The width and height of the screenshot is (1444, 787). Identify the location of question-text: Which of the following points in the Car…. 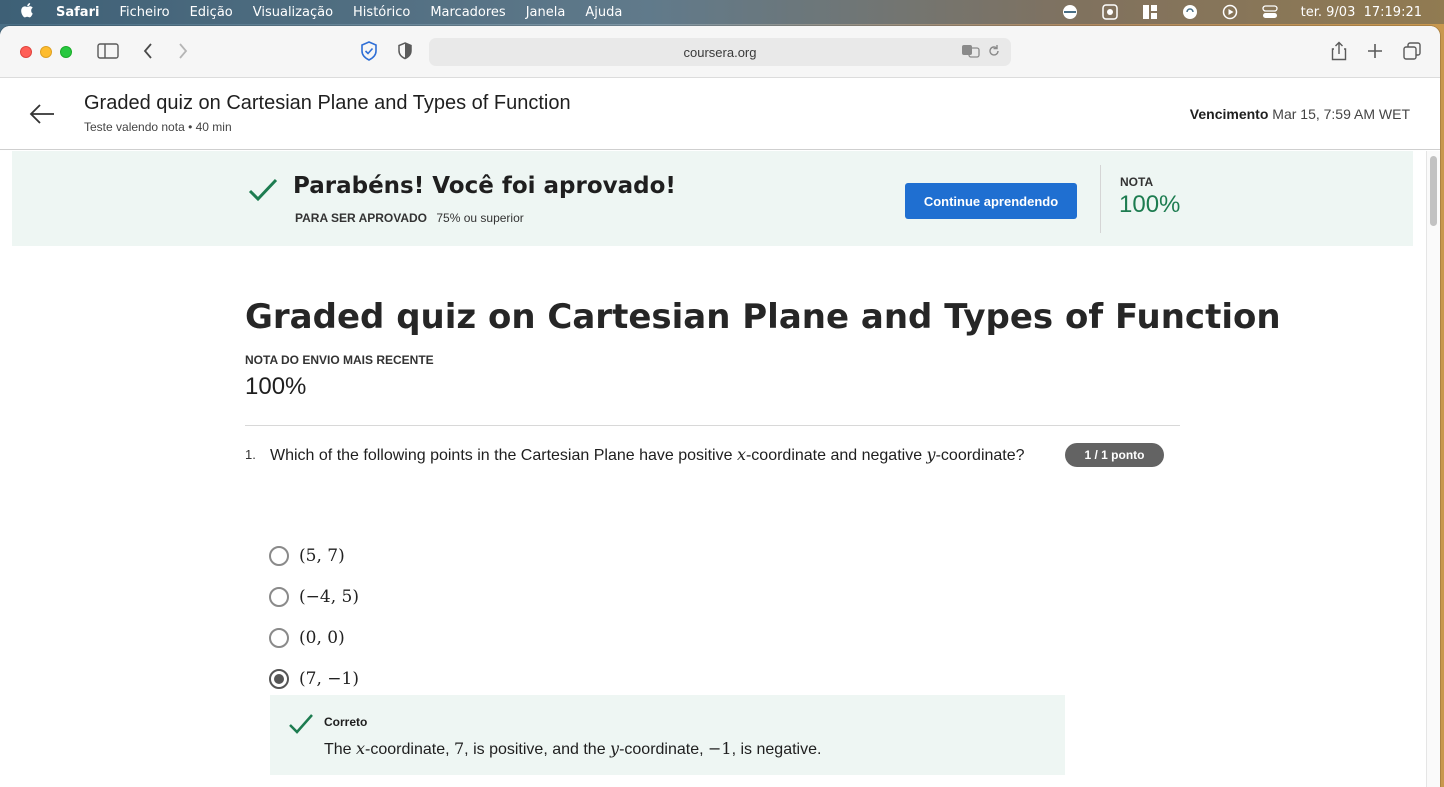
(647, 455).